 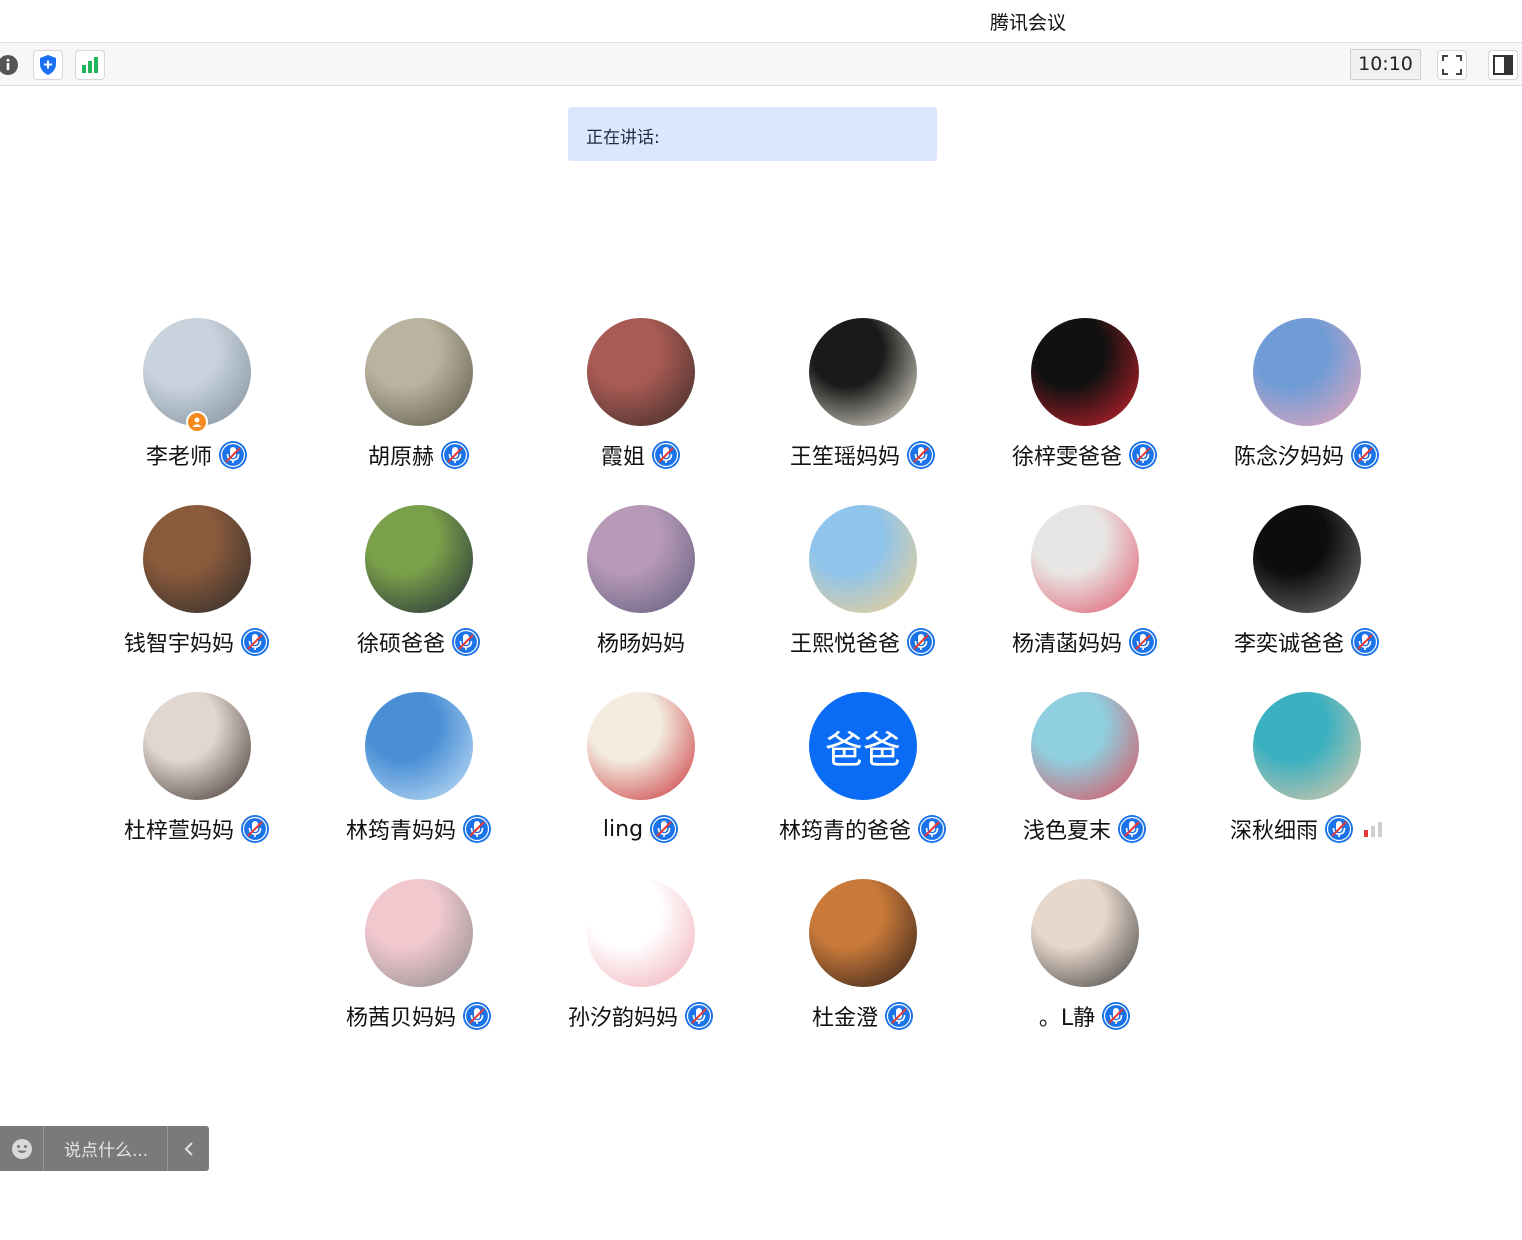 I want to click on participant-tile: 杨清菡妈妈, so click(x=1085, y=590).